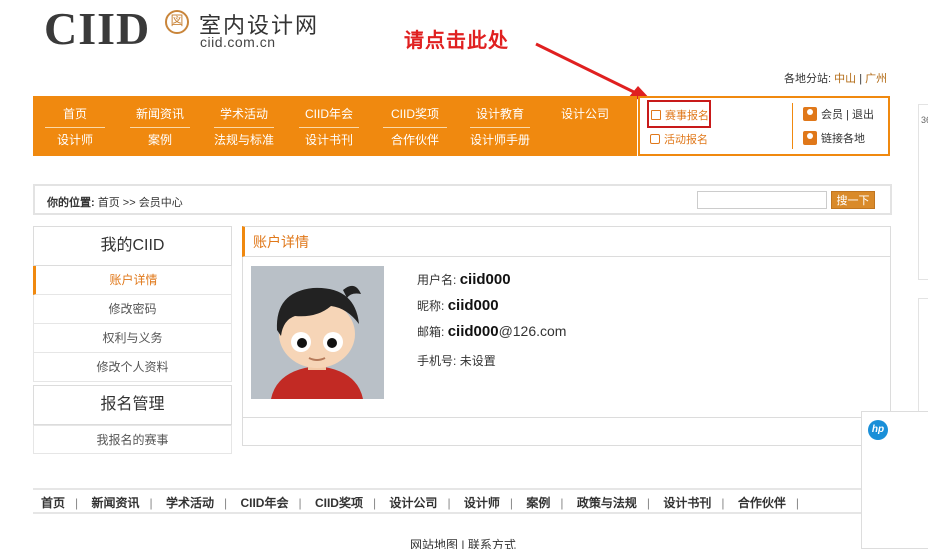 This screenshot has width=928, height=549. Describe the element at coordinates (876, 79) in the screenshot. I see `branch-link-guangzhou: 广州` at that location.